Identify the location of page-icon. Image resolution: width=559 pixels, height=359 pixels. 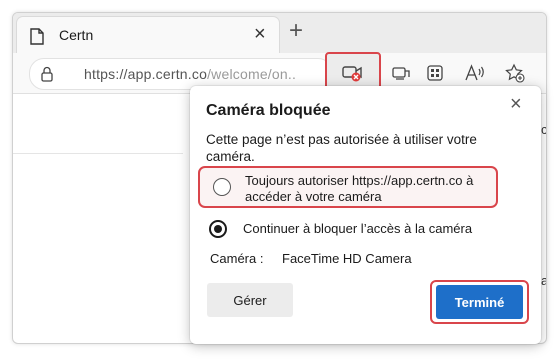
(37, 39).